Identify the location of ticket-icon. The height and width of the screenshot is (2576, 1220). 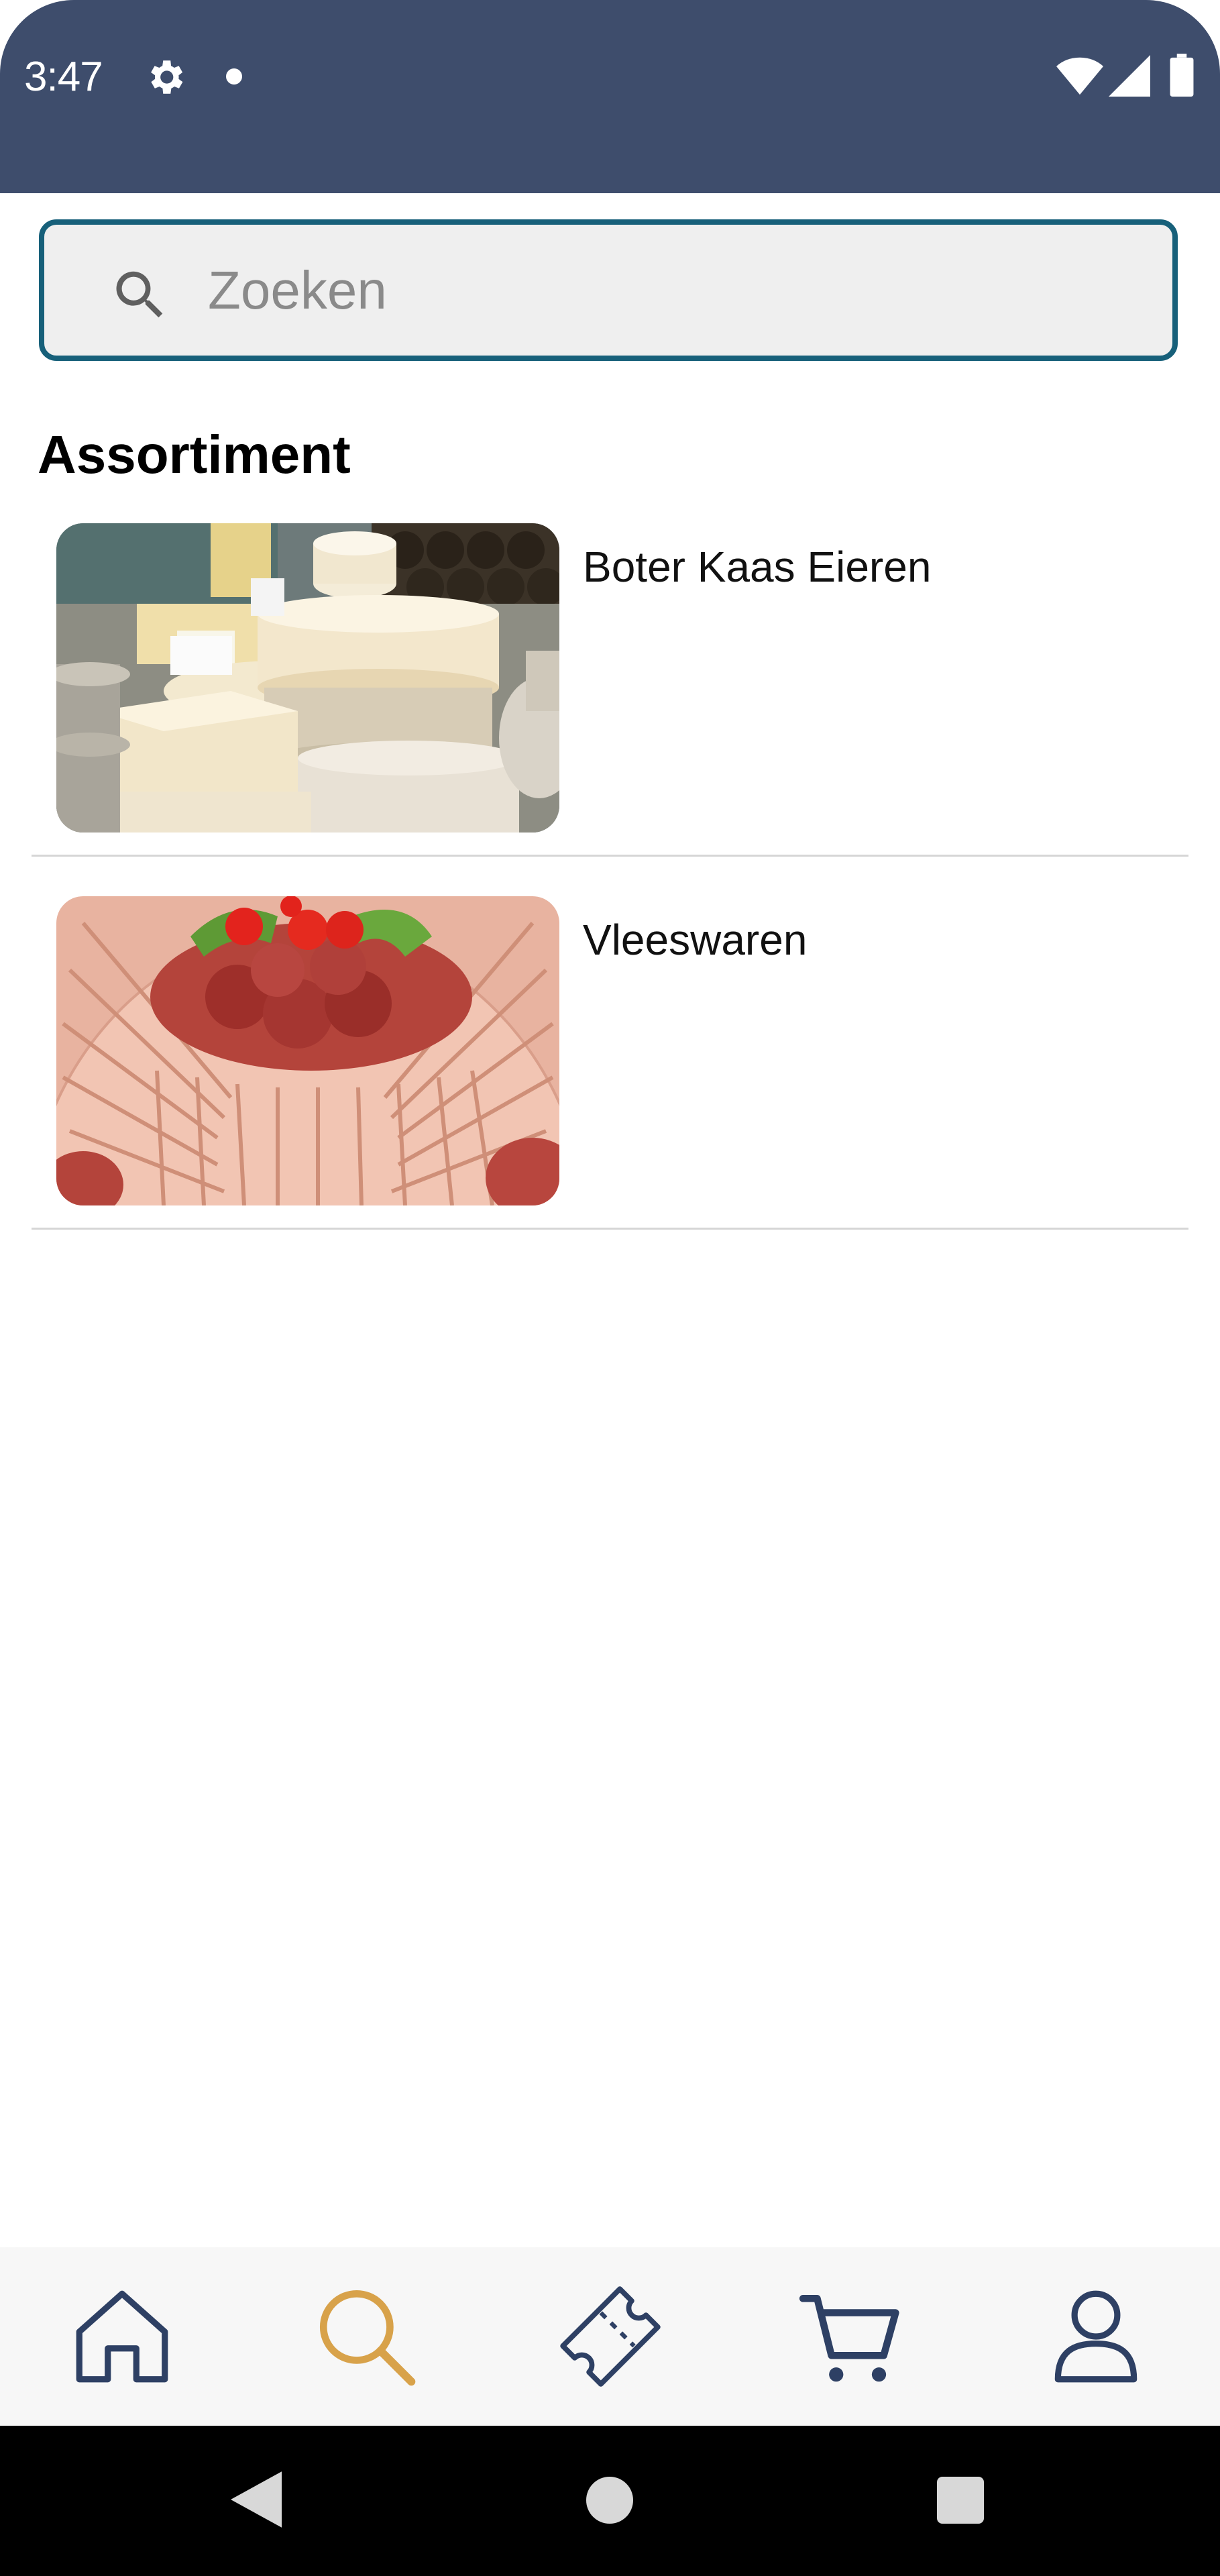
(610, 2336).